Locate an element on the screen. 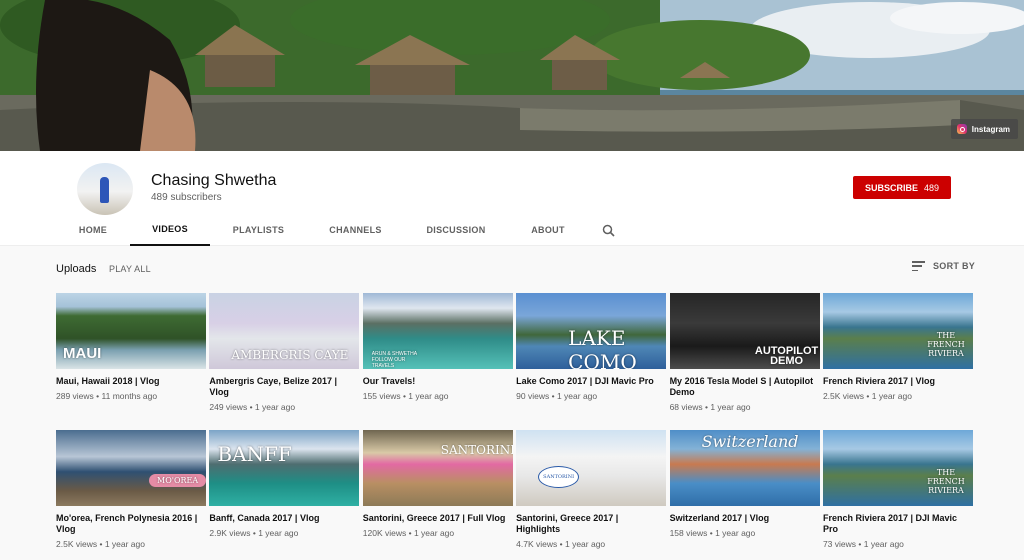 Image resolution: width=1024 pixels, height=560 pixels. video-meta: 249 views • 1 year ago is located at coordinates (252, 407).